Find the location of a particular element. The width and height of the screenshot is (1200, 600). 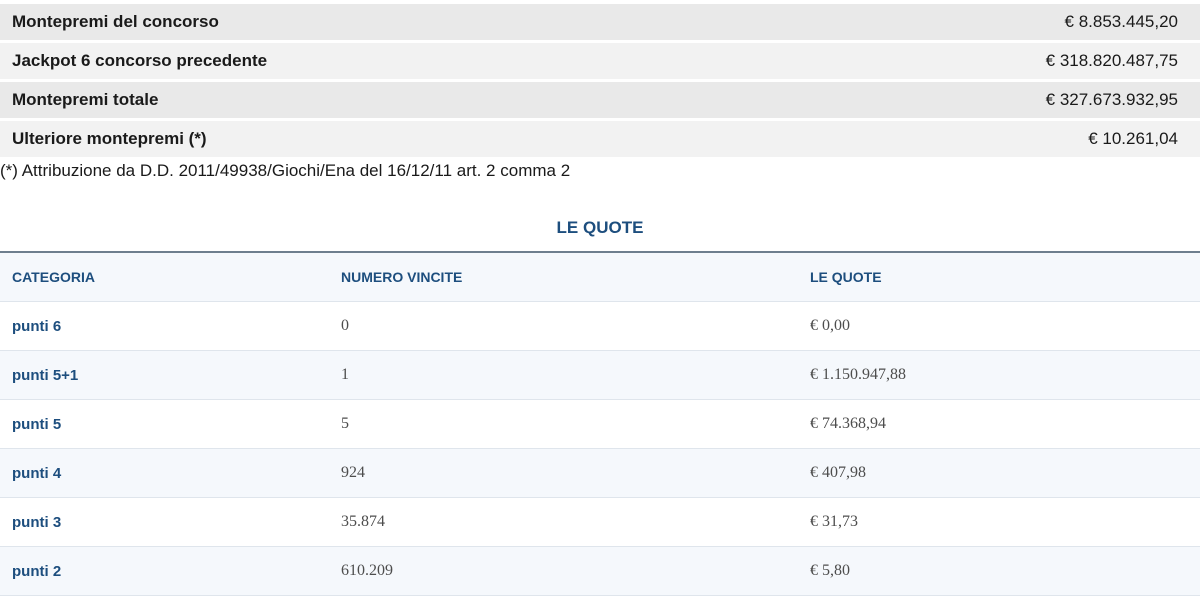

quota-cell: € 31,73 is located at coordinates (834, 521).